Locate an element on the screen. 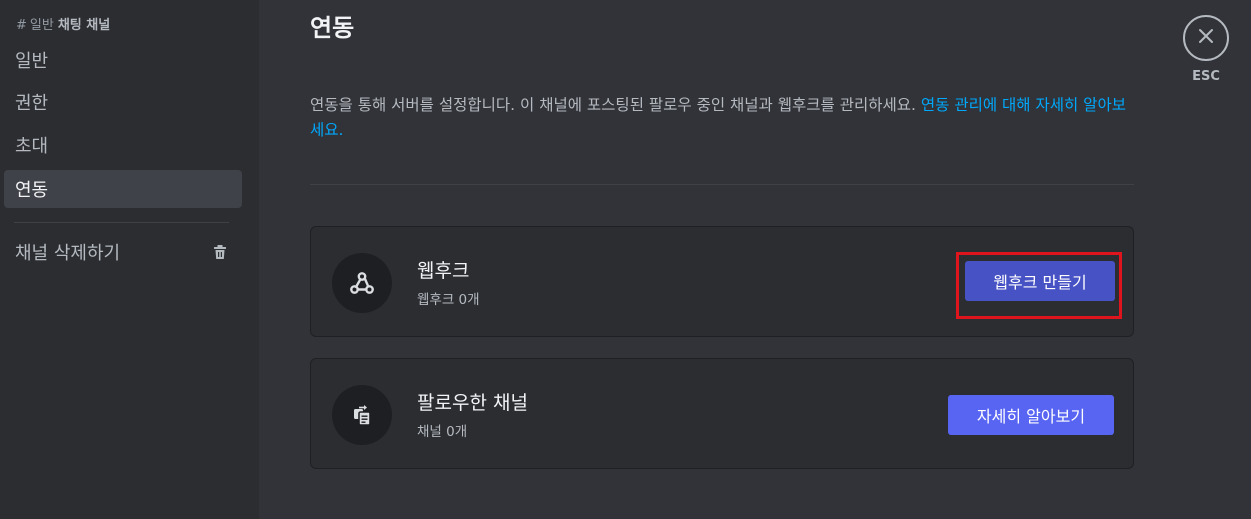 This screenshot has height=519, width=1251. sidebar-item-permissions: 권한 is located at coordinates (123, 102).